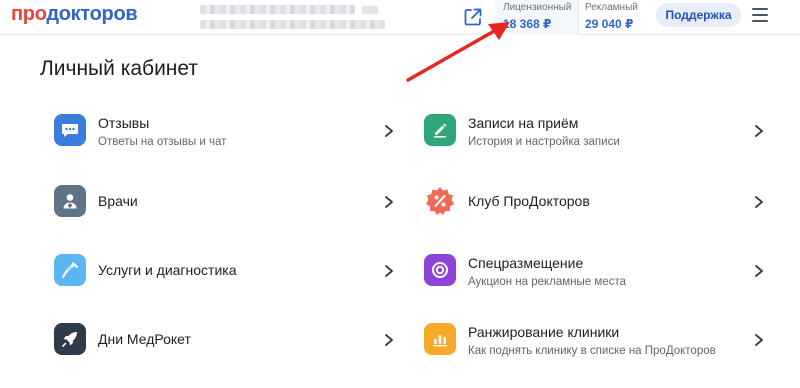 This screenshot has width=800, height=388. Describe the element at coordinates (29, 14) in the screenshot. I see `logo-part-pro: про` at that location.